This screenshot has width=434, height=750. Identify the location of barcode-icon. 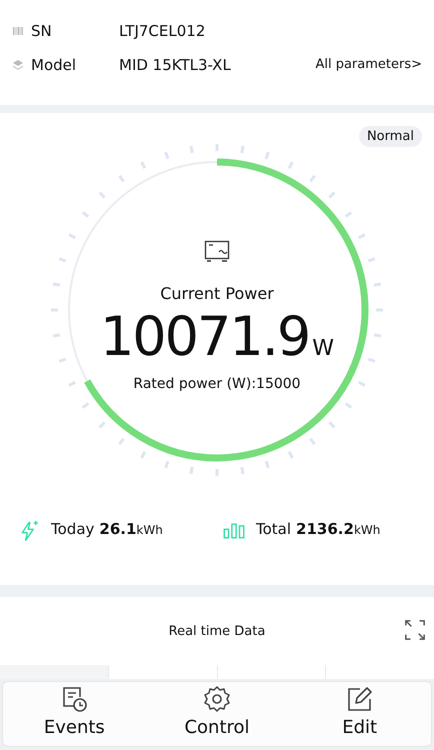
(18, 30).